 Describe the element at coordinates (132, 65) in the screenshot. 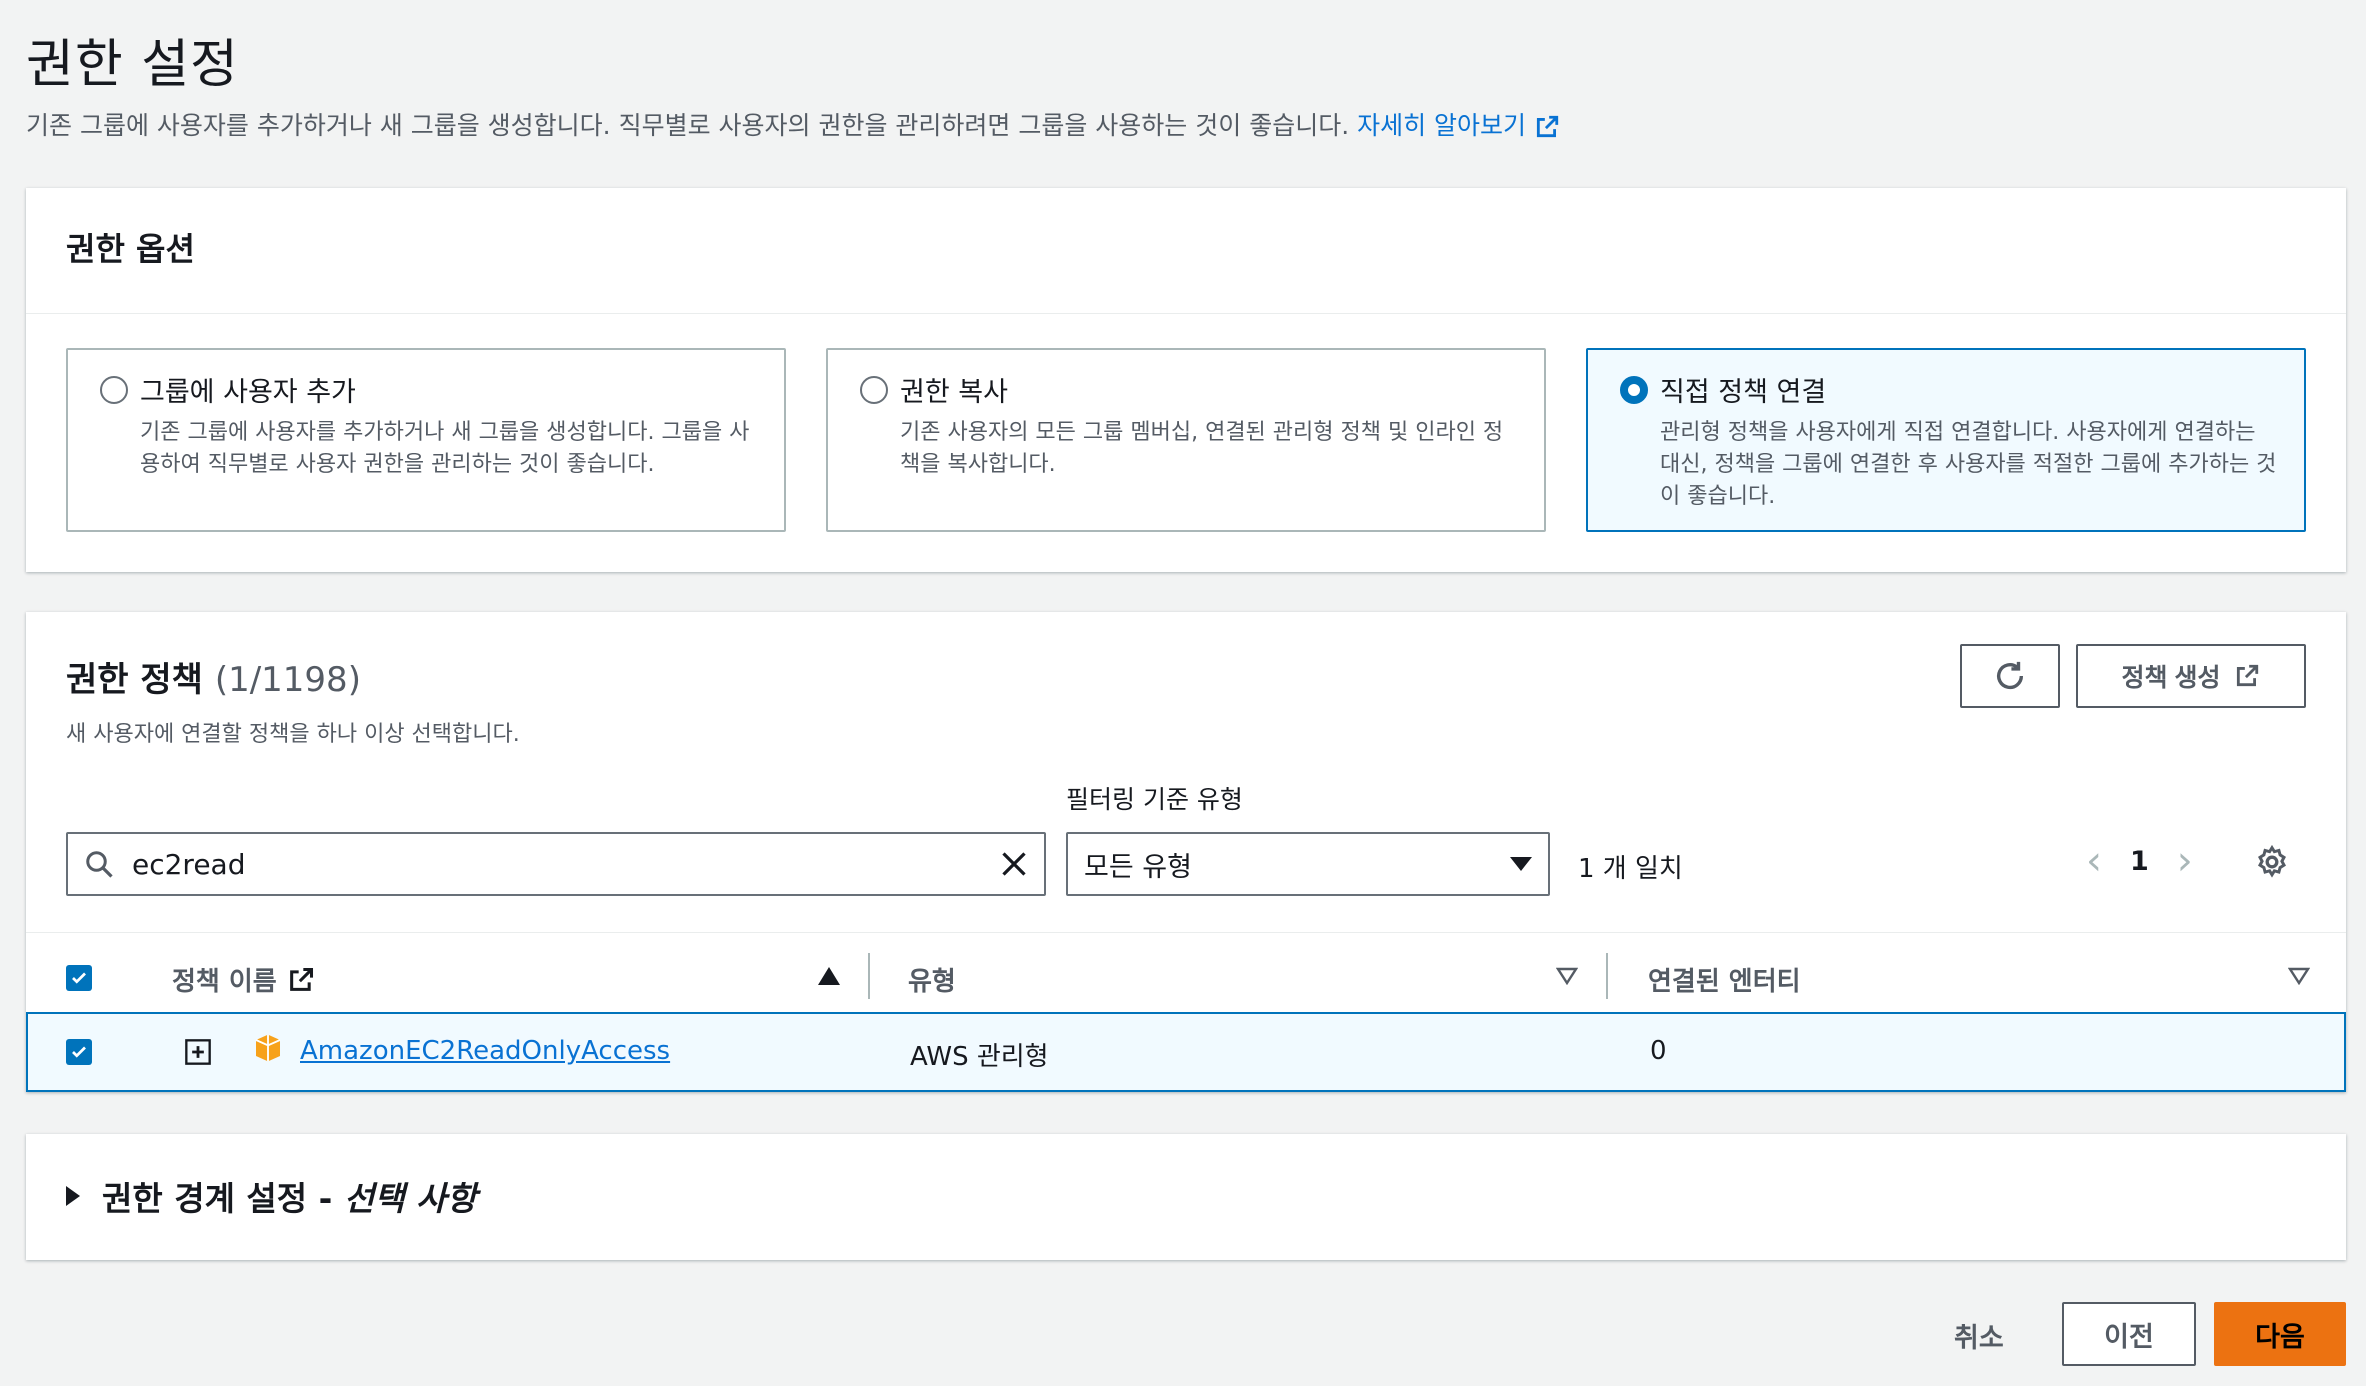

I see `page-title: 권한 설정` at that location.